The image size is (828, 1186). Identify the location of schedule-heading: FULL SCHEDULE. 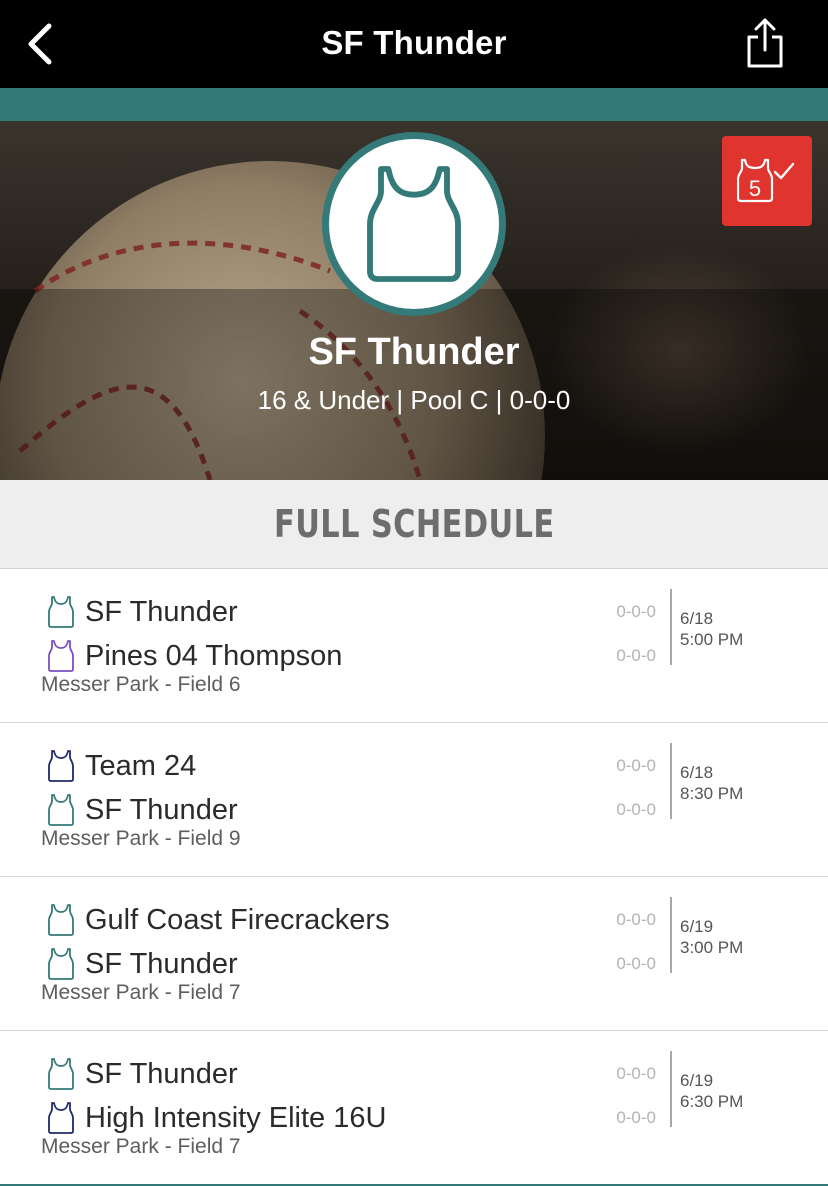
(414, 524).